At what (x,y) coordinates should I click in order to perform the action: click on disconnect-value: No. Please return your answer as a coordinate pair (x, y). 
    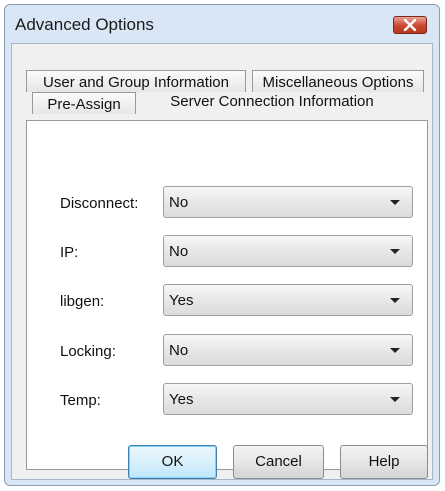
    Looking at the image, I should click on (179, 202).